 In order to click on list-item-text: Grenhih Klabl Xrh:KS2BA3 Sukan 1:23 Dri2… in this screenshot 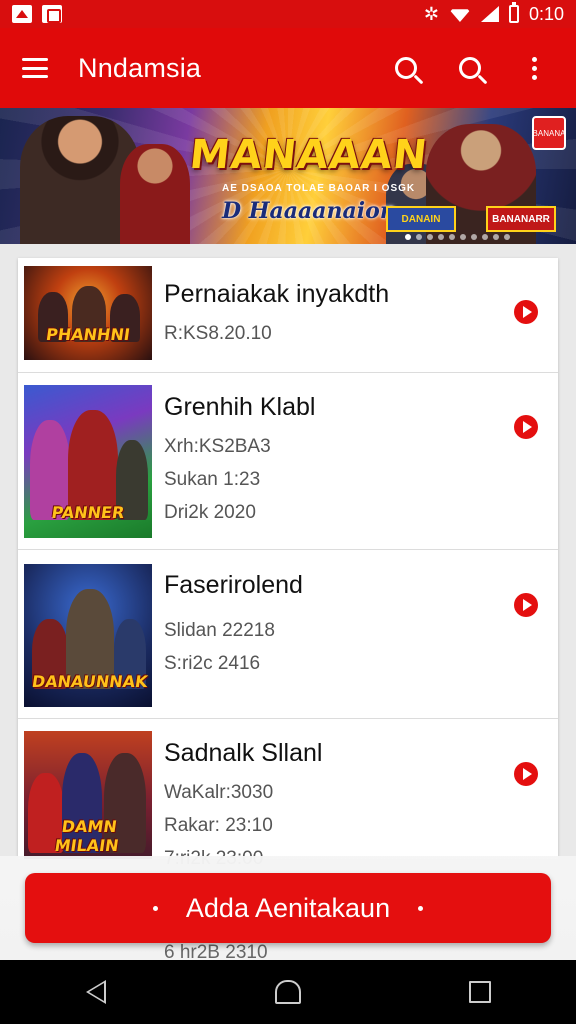, I will do `click(345, 458)`.